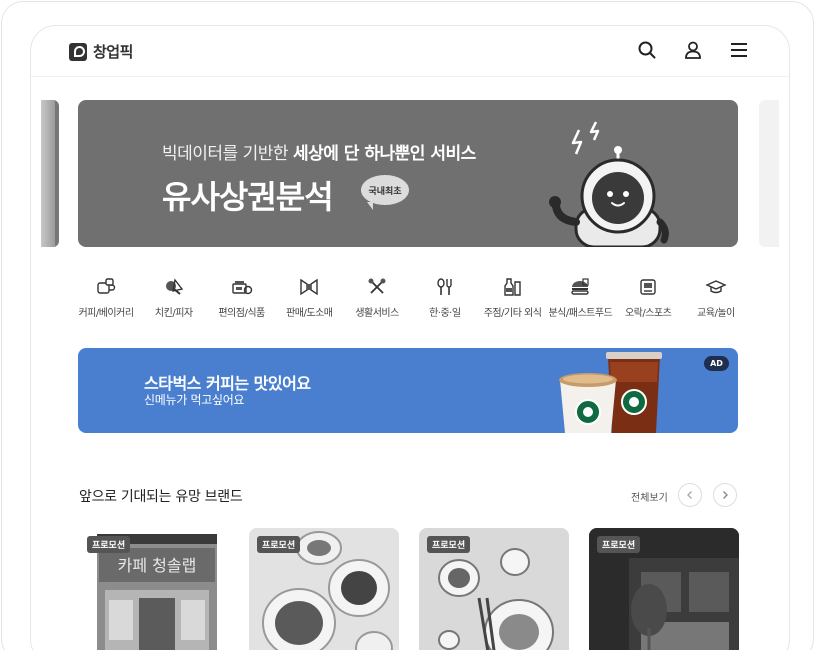 This screenshot has width=816, height=650. What do you see at coordinates (716, 313) in the screenshot?
I see `category-label: 교육/놀이` at bounding box center [716, 313].